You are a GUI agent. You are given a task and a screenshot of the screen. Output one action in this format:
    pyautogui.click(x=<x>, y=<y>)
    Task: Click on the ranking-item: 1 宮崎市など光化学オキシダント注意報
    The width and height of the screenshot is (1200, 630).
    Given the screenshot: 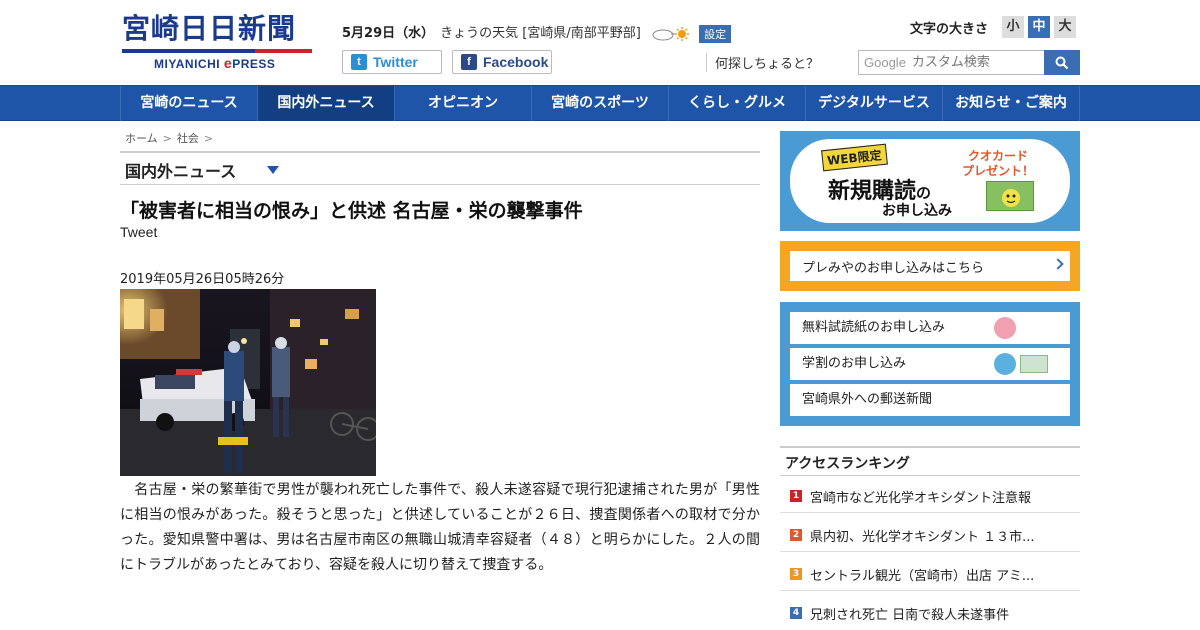 What is the action you would take?
    pyautogui.click(x=930, y=495)
    